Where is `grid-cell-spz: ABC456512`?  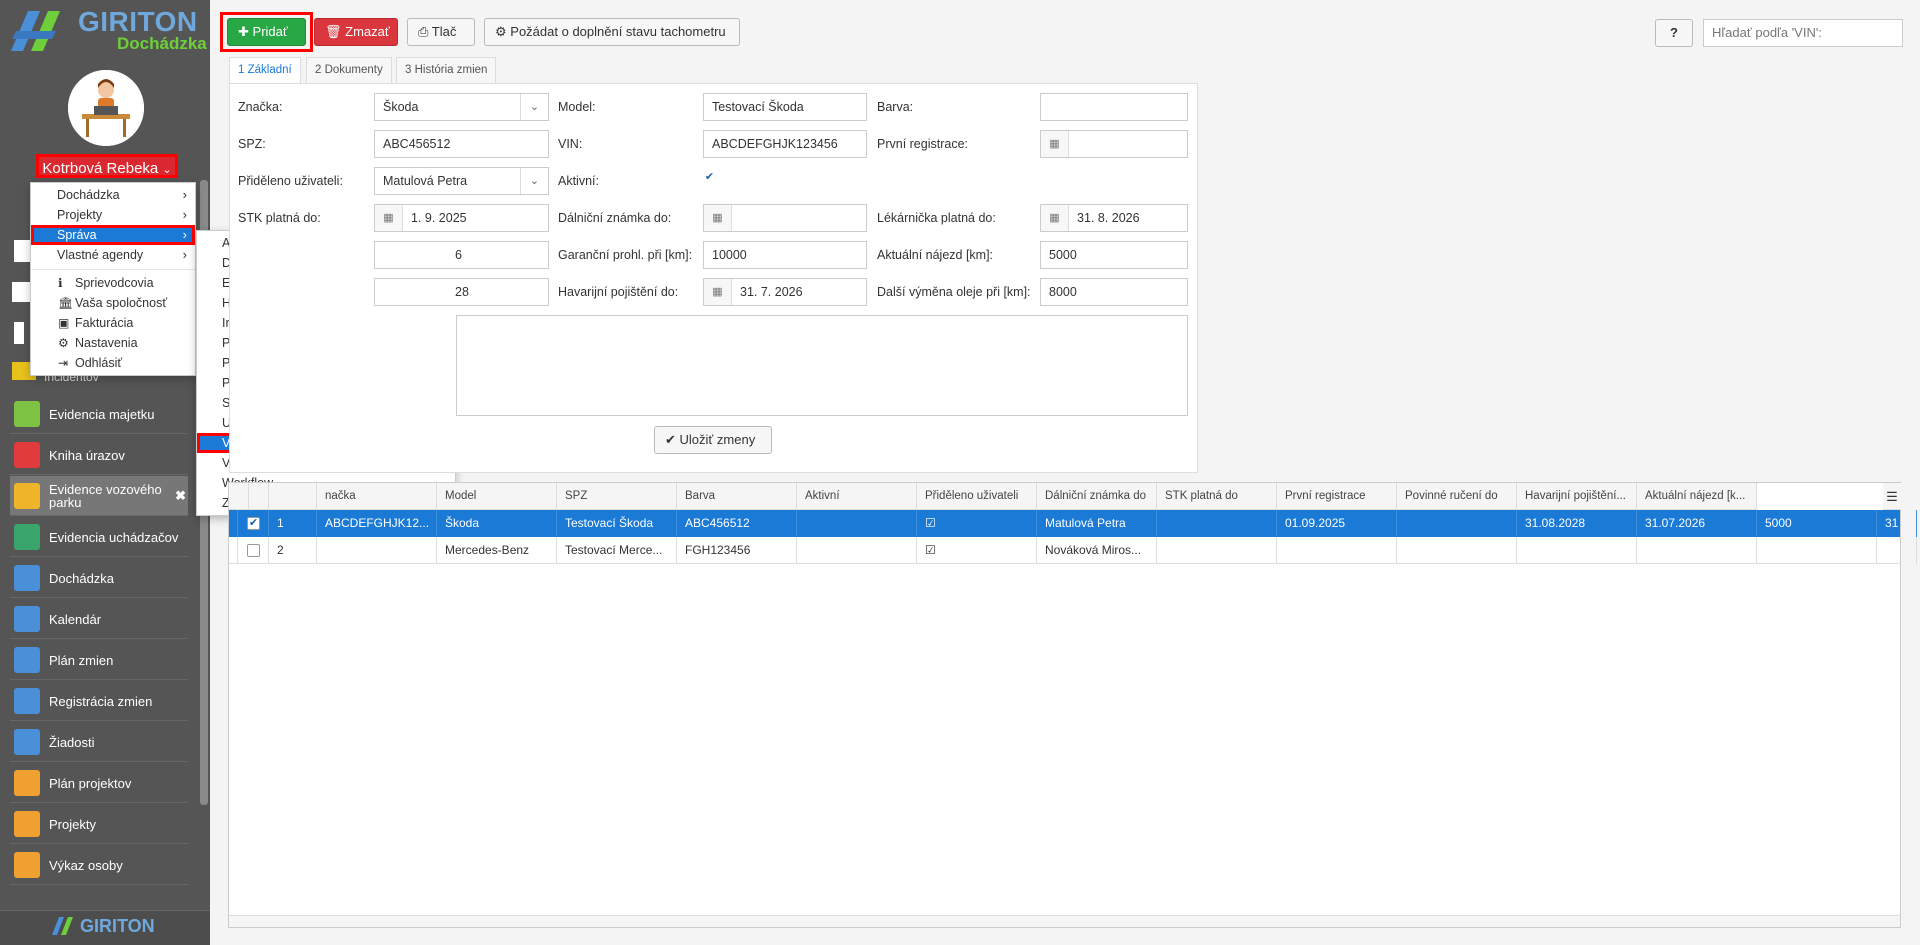
grid-cell-spz: ABC456512 is located at coordinates (737, 523).